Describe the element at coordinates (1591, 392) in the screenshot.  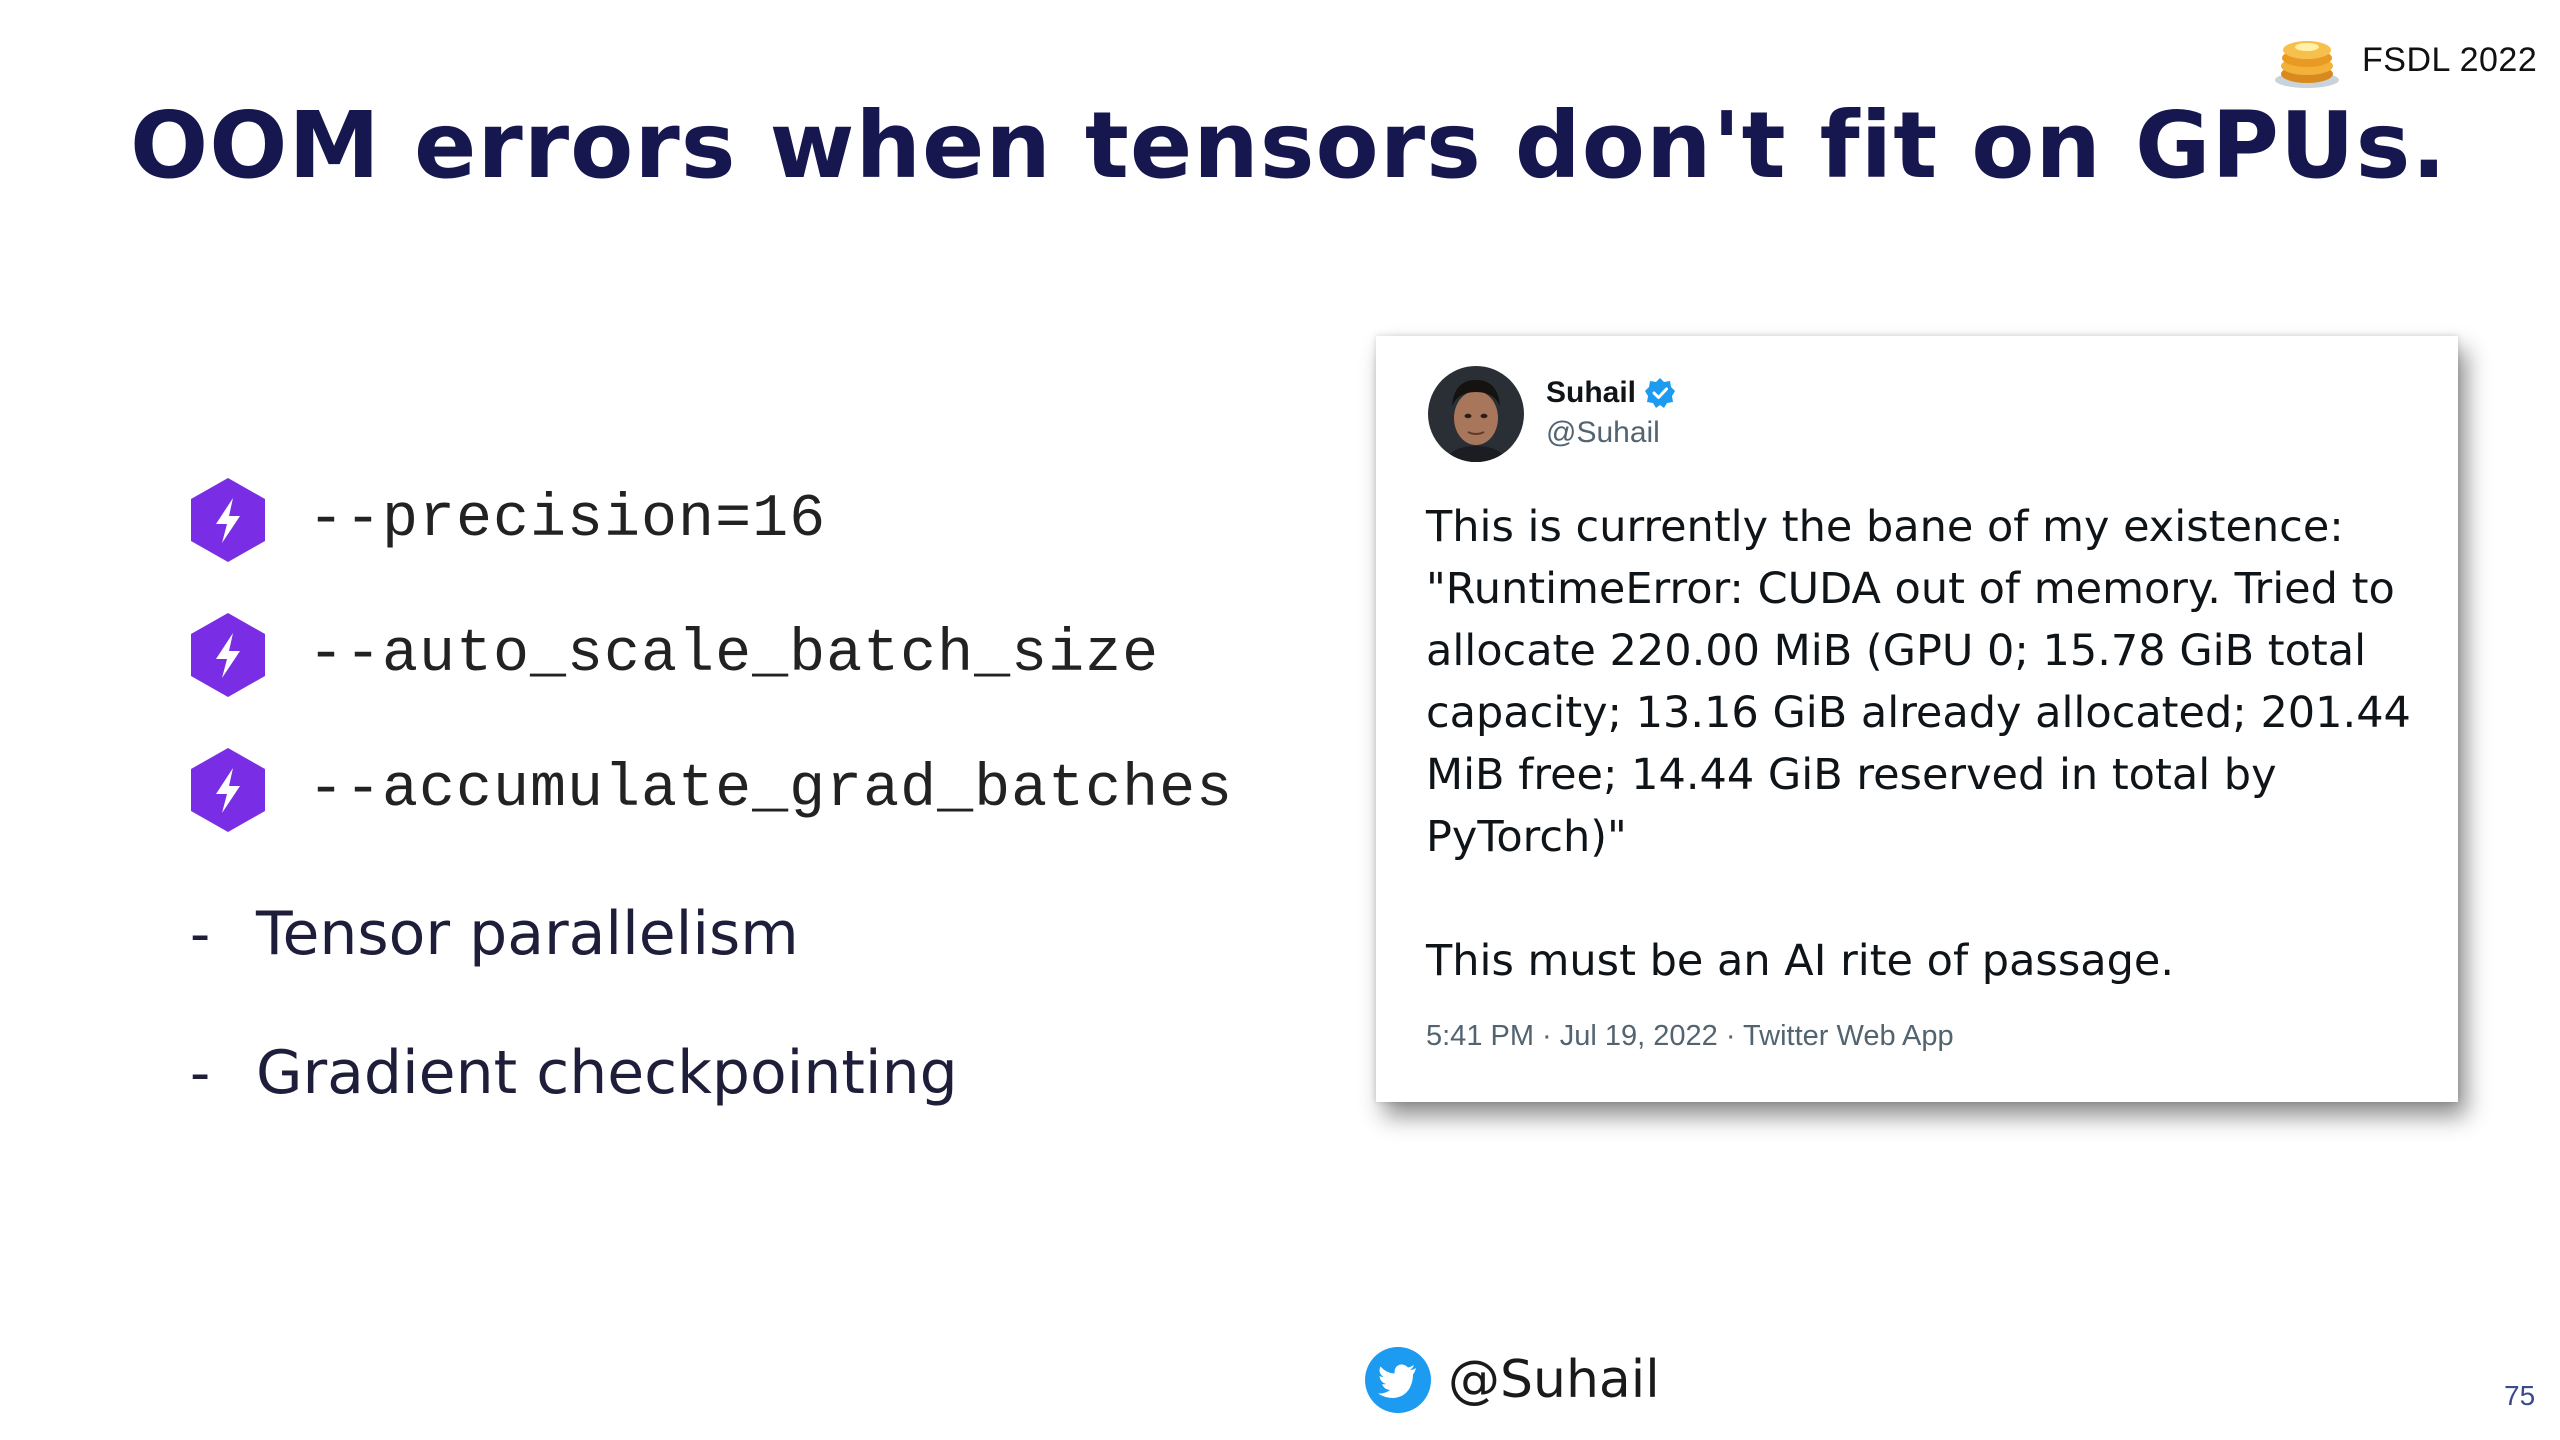
I see `user-name-text: Suhail` at that location.